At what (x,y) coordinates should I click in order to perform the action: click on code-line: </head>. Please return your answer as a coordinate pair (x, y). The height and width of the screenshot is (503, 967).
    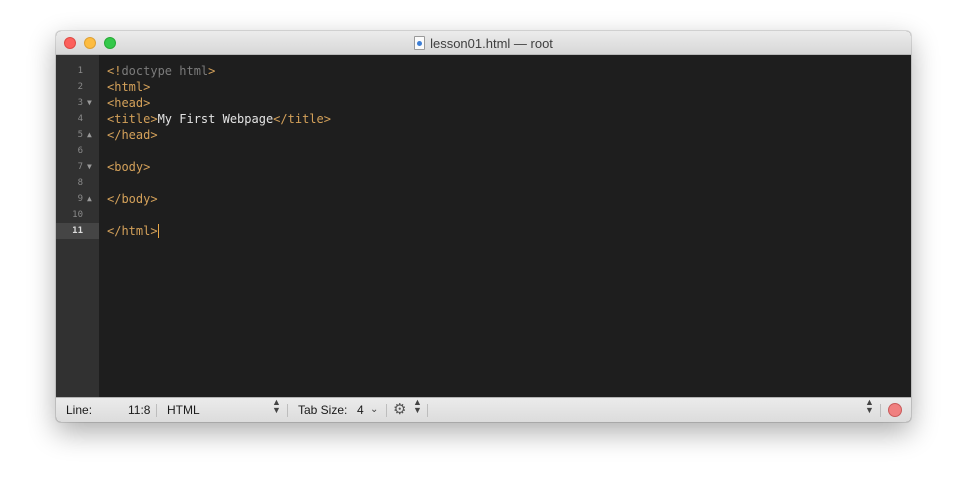
    Looking at the image, I should click on (132, 135).